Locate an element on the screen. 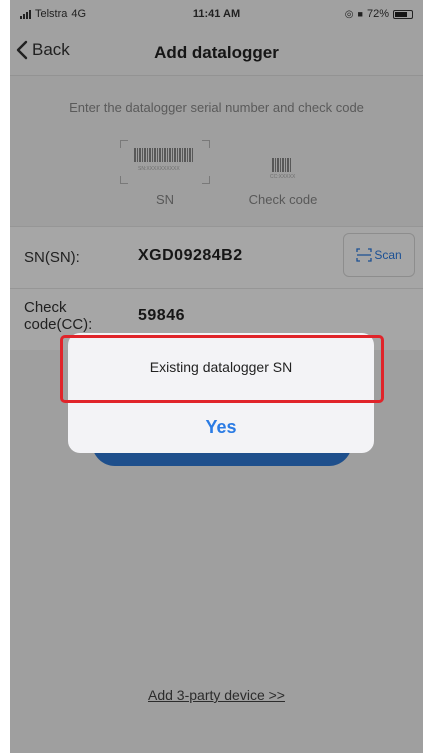  yes-button: Yes is located at coordinates (221, 427).